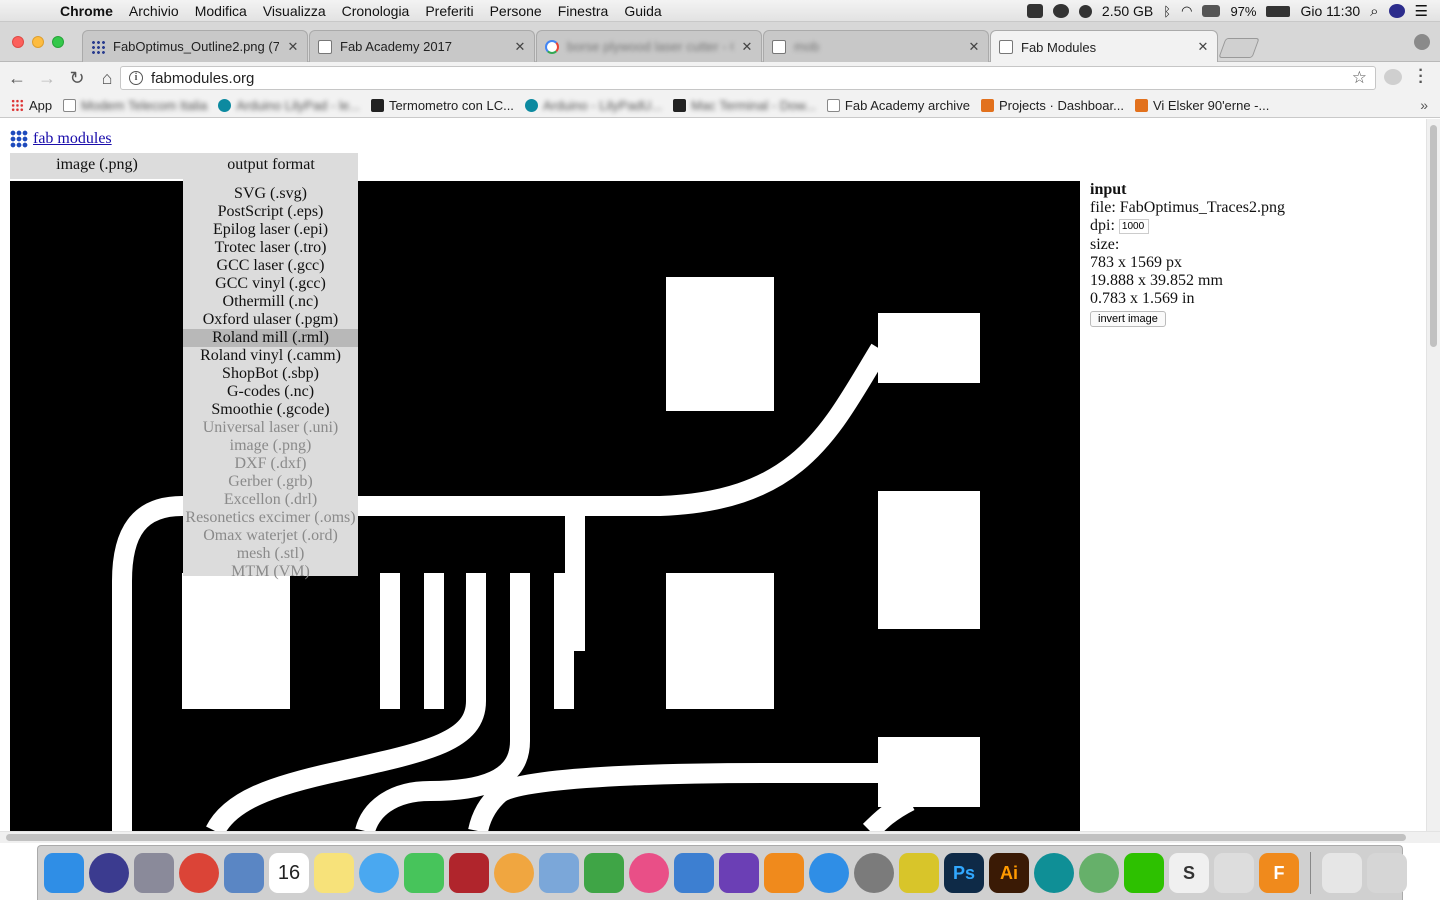  What do you see at coordinates (109, 873) in the screenshot?
I see `siri-icon` at bounding box center [109, 873].